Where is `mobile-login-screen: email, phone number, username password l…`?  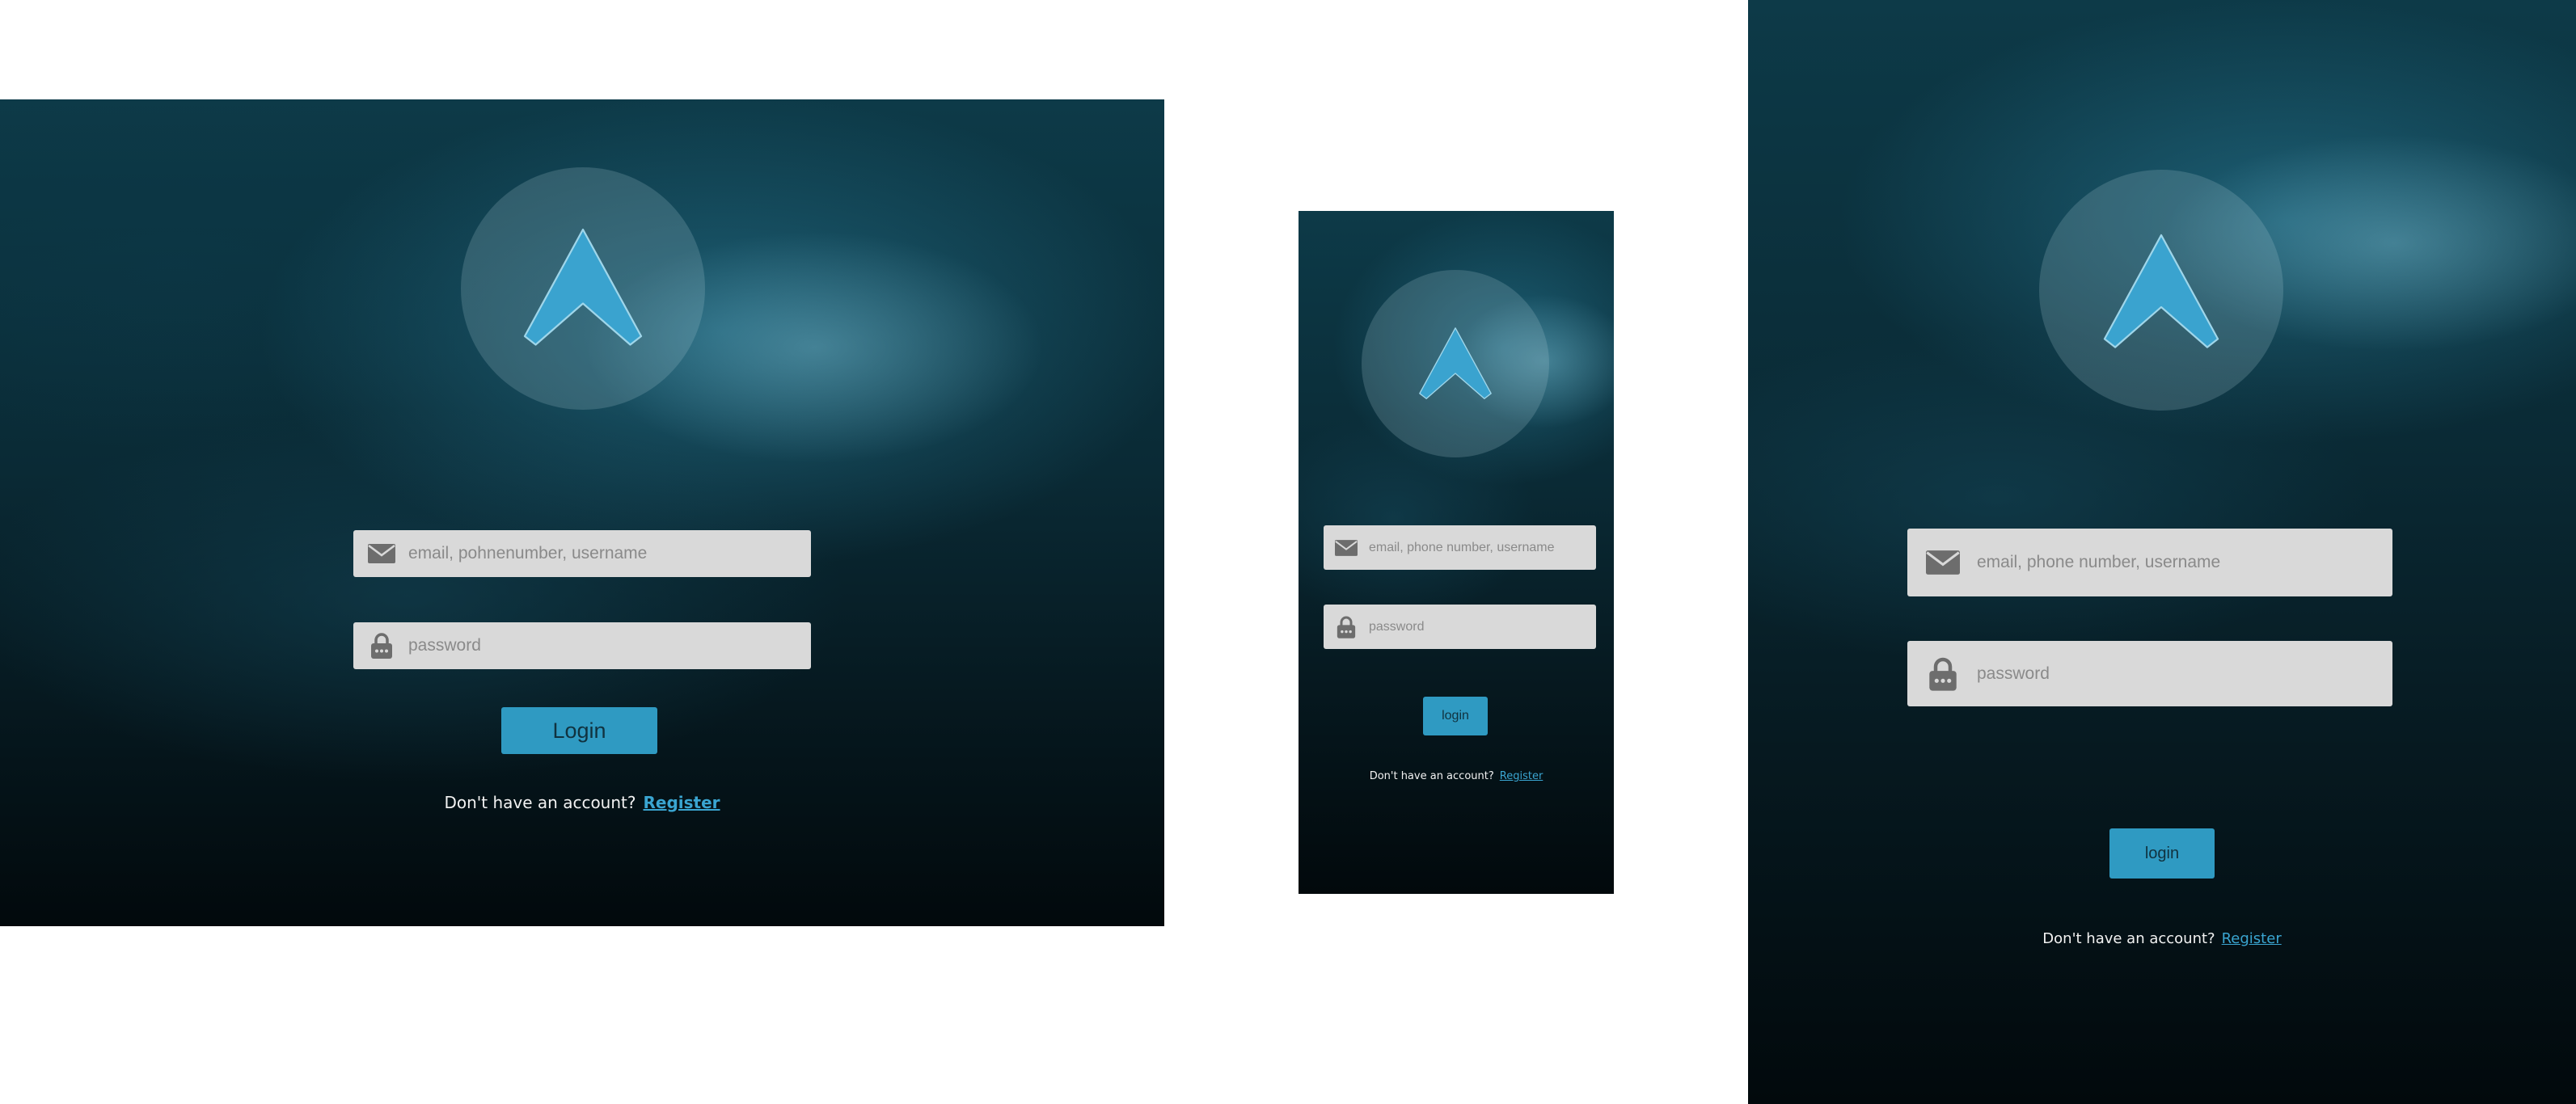
mobile-login-screen: email, phone number, username password l… is located at coordinates (1456, 552).